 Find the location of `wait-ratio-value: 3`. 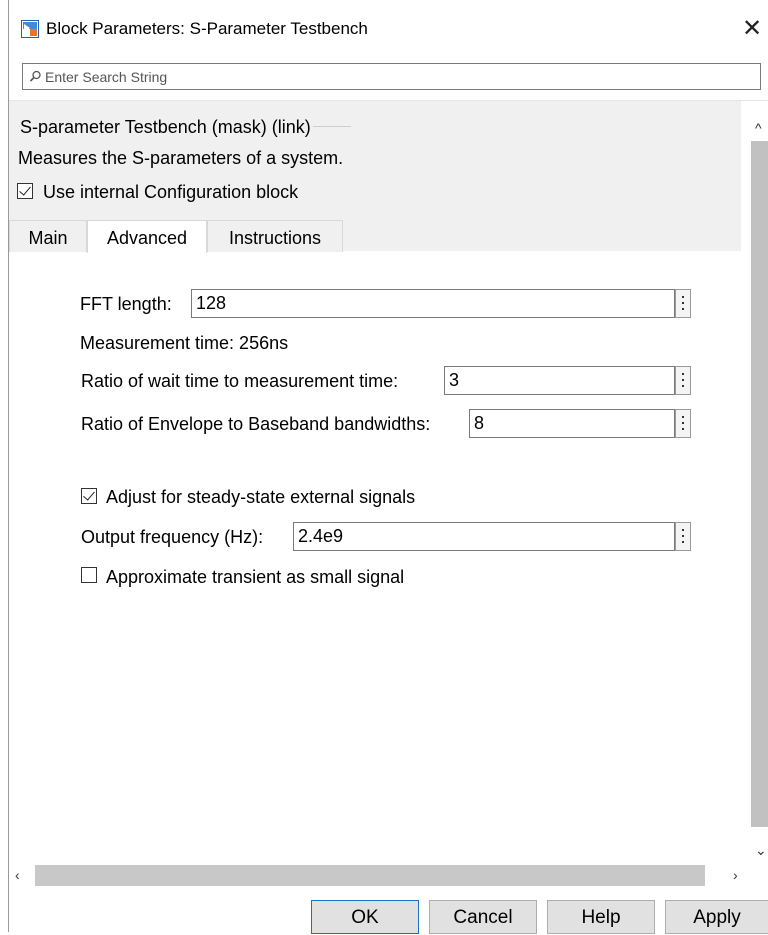

wait-ratio-value: 3 is located at coordinates (454, 380).